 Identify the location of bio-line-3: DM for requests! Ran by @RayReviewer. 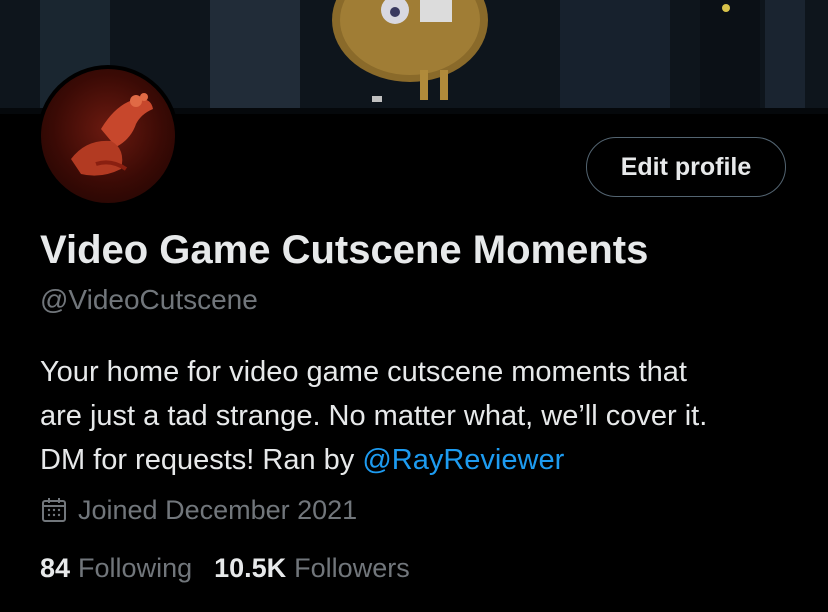
(420, 460).